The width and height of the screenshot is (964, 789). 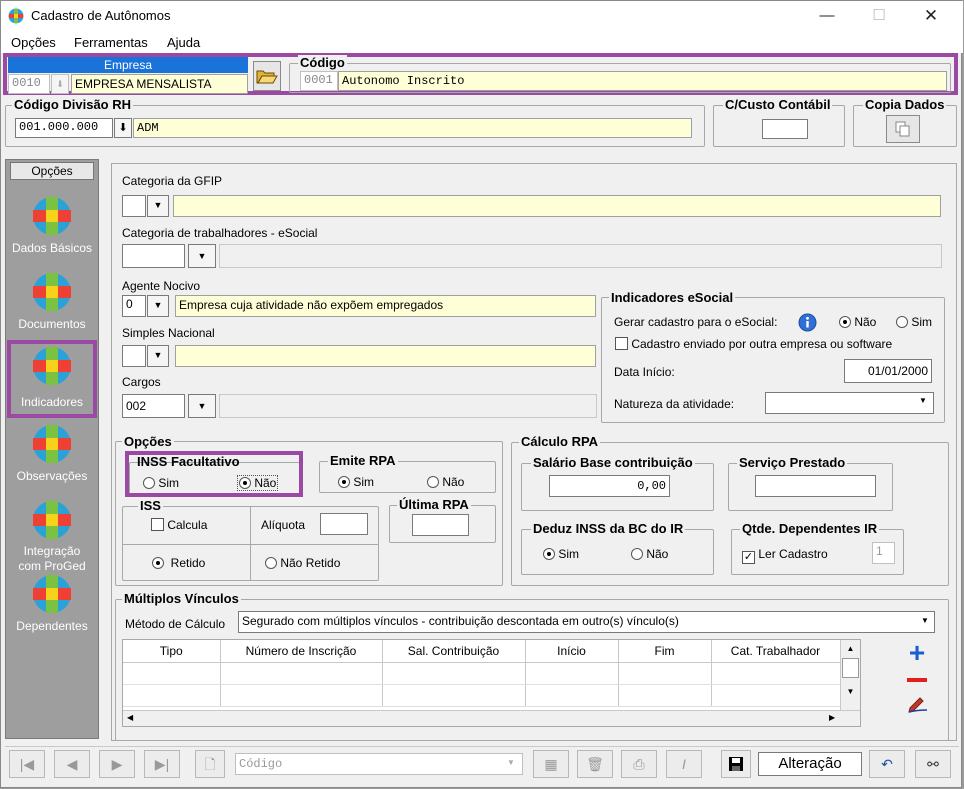 What do you see at coordinates (933, 764) in the screenshot?
I see `binoculars-icon: ⚯` at bounding box center [933, 764].